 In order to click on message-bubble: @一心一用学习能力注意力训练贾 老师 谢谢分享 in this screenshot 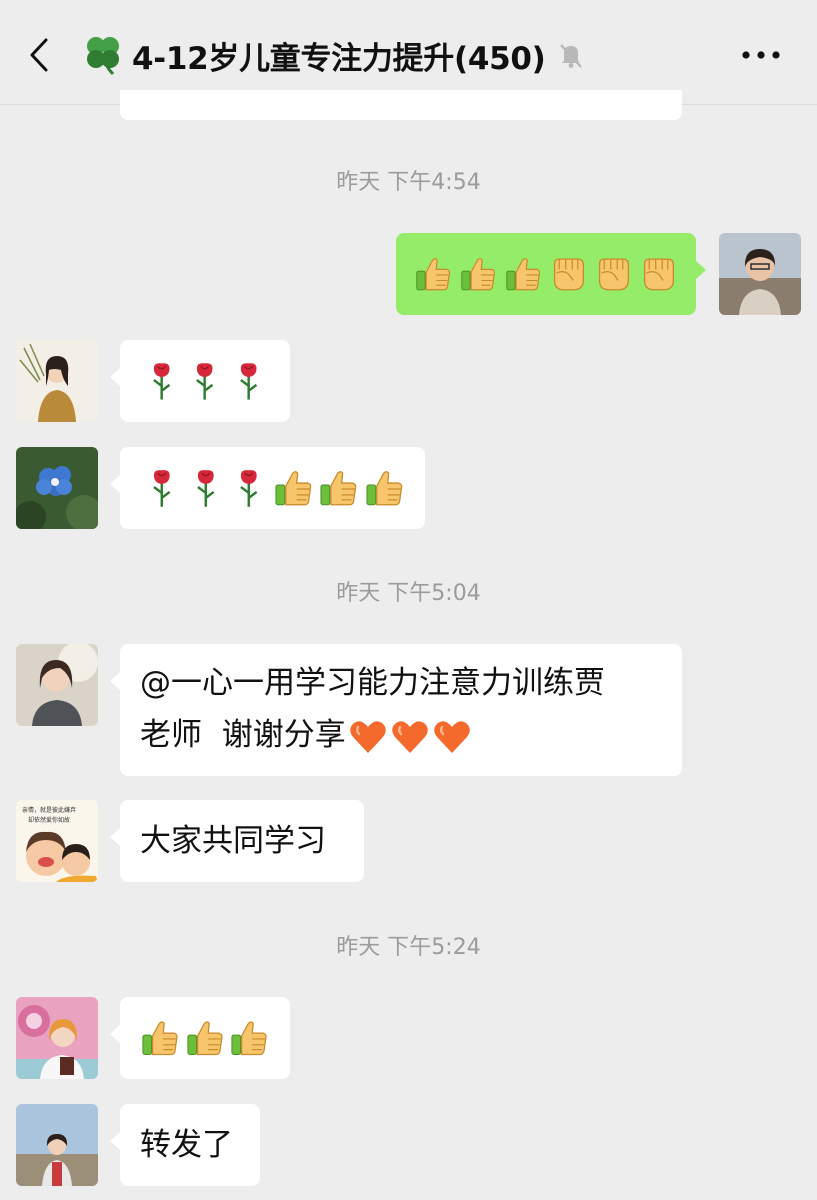, I will do `click(396, 710)`.